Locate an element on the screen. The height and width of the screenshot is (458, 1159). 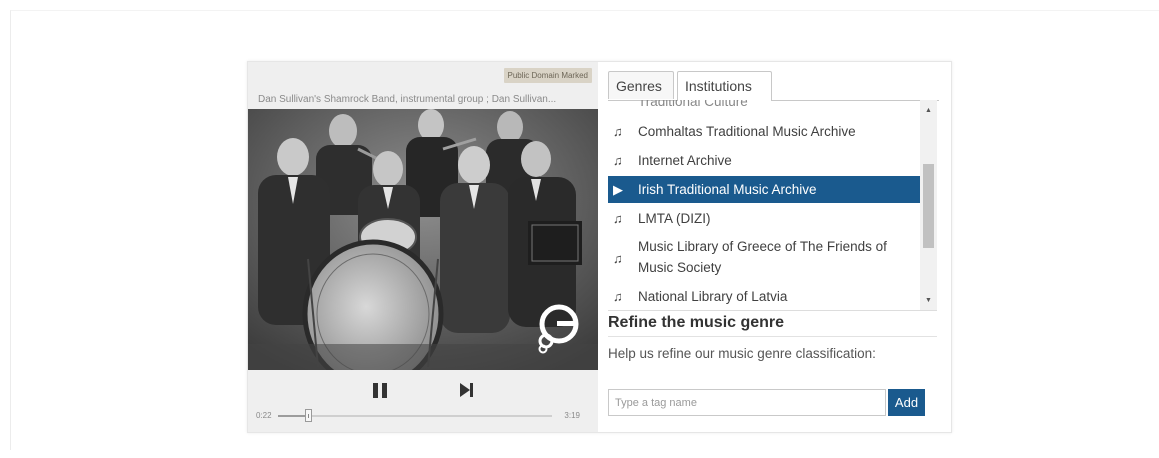
time-total: 3:19 is located at coordinates (572, 415).